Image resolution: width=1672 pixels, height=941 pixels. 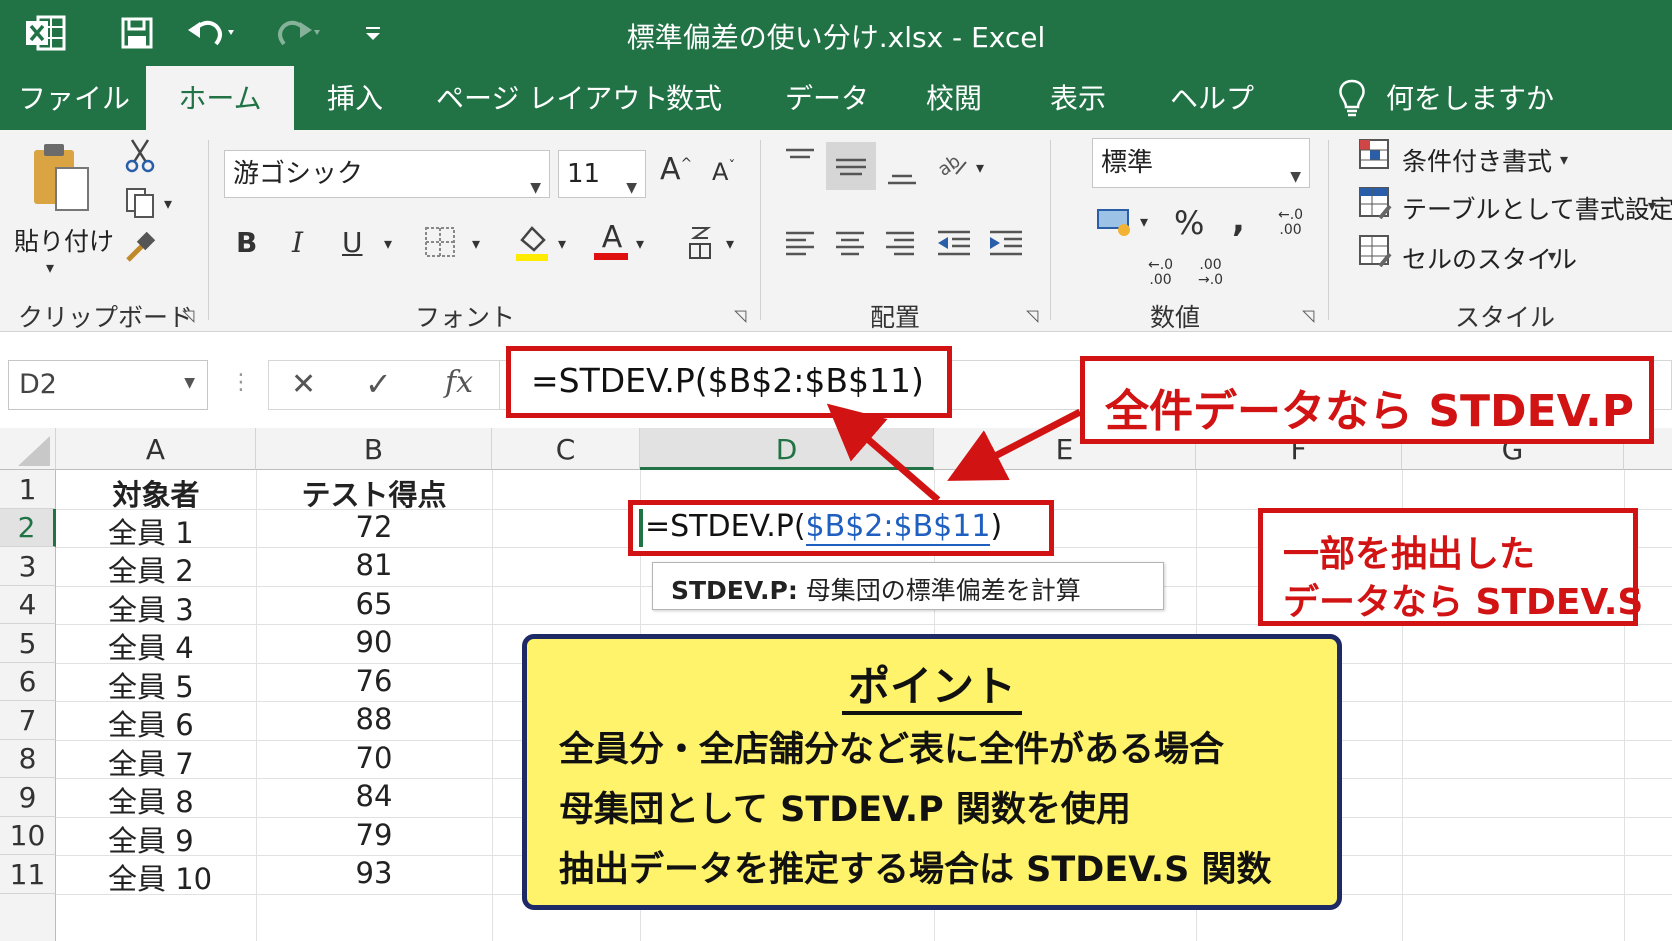 What do you see at coordinates (845, 810) in the screenshot?
I see `point-line-2: 母集団として STDEV.P 関数を使用` at bounding box center [845, 810].